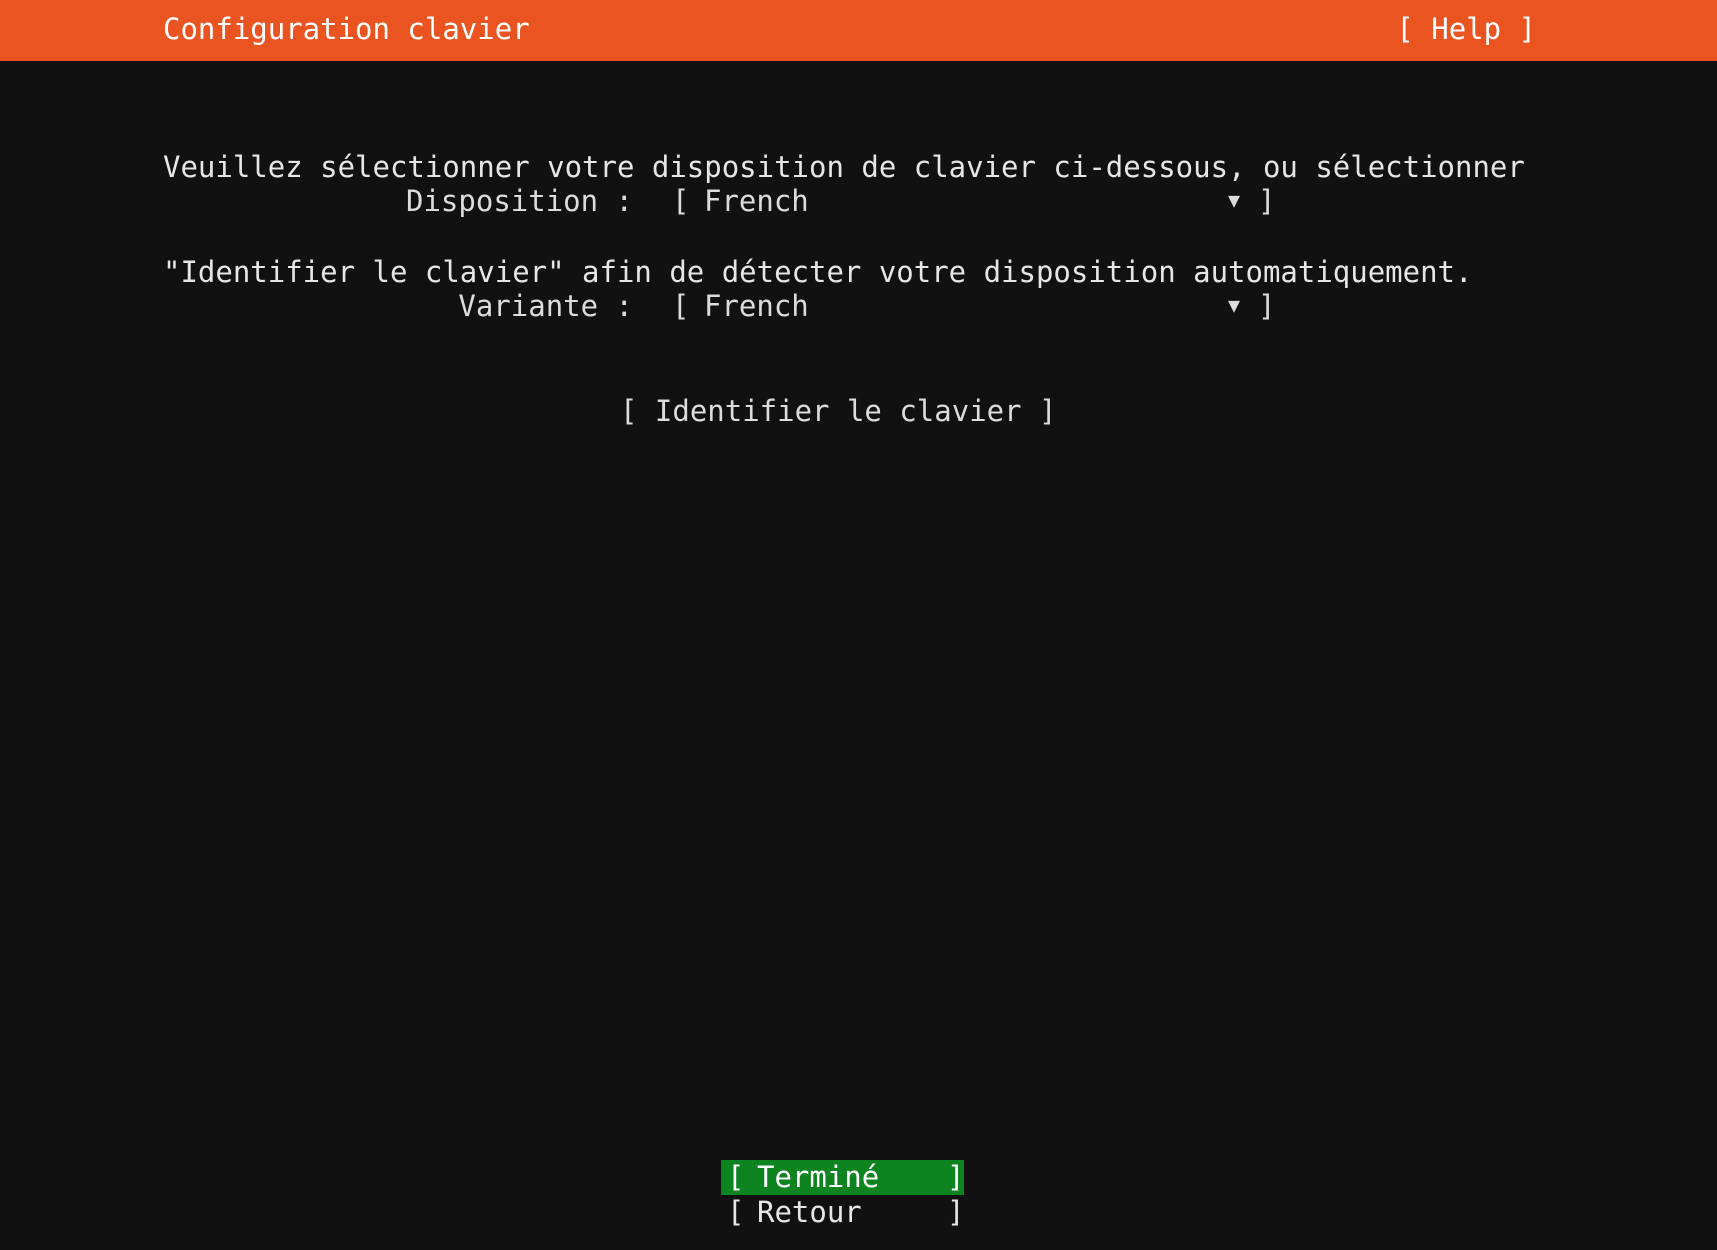  I want to click on page-title: Configuration clavier, so click(346, 29).